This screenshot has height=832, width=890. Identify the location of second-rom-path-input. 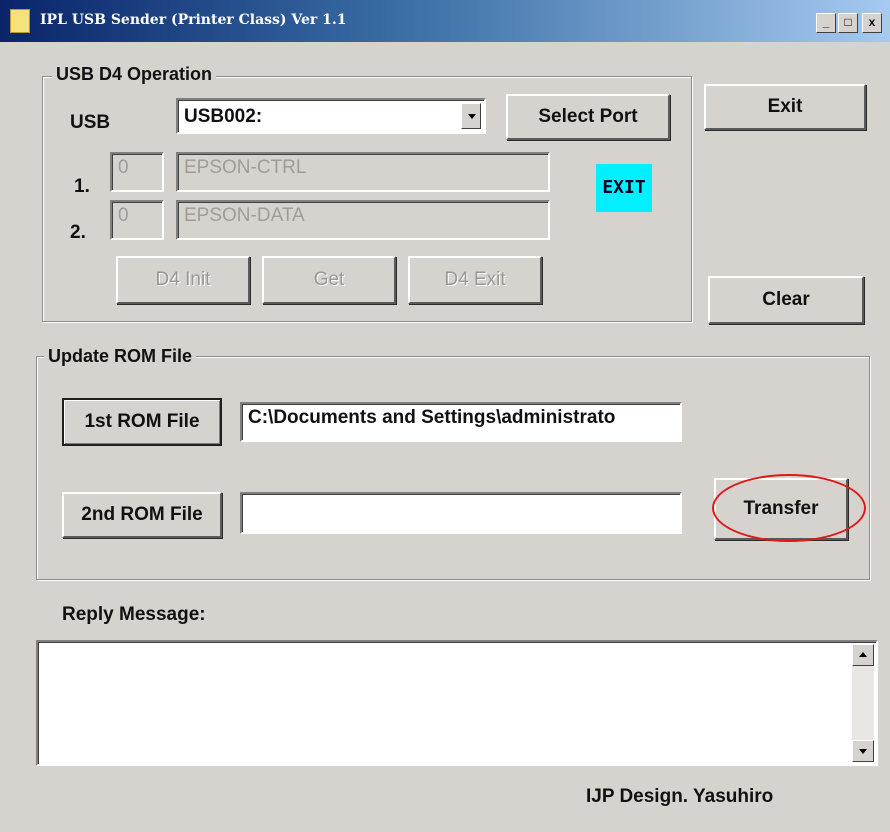
(461, 513).